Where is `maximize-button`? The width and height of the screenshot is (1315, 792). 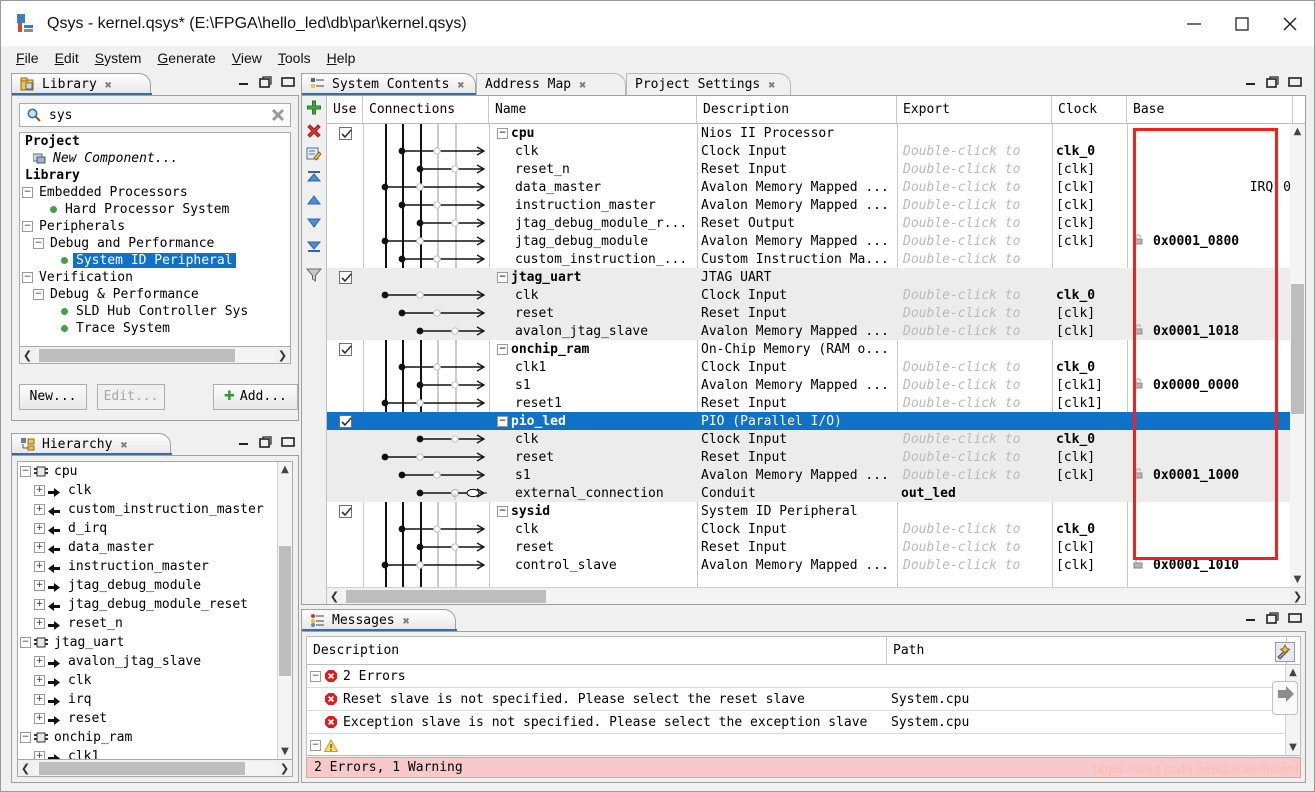
maximize-button is located at coordinates (1242, 23).